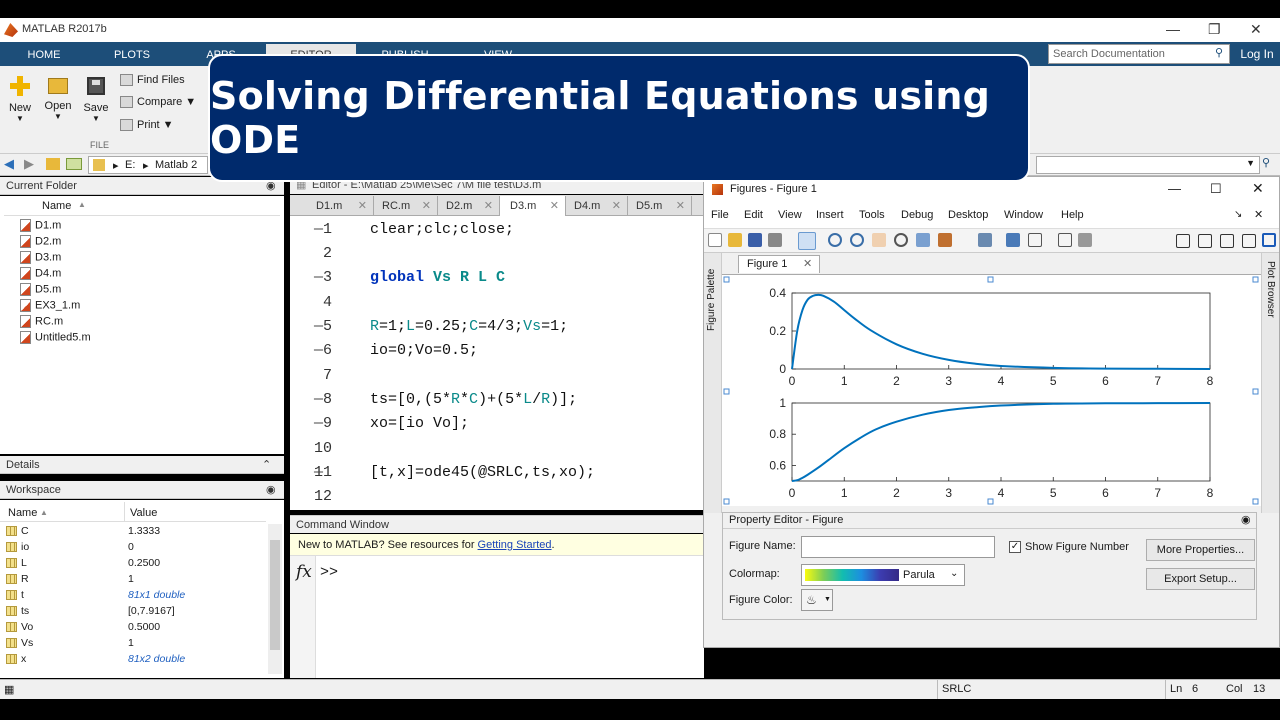  I want to click on menu-window: Window, so click(1023, 215).